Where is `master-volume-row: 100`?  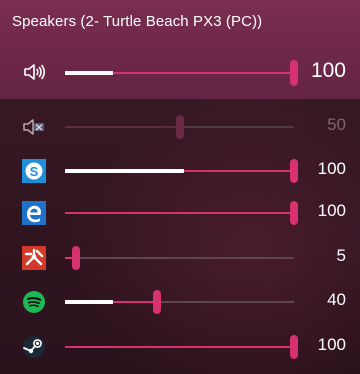
master-volume-row: 100 is located at coordinates (180, 72).